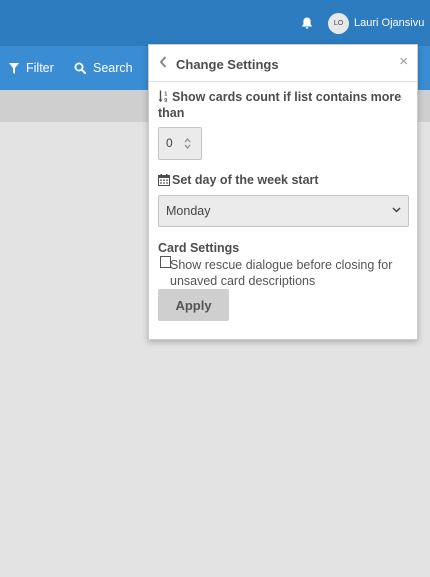  Describe the element at coordinates (165, 100) in the screenshot. I see `svg-text: 9` at that location.